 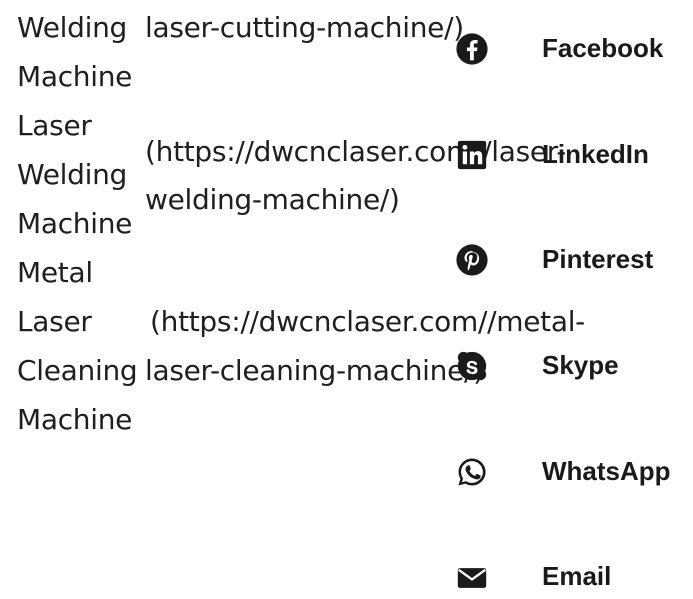 What do you see at coordinates (595, 154) in the screenshot?
I see `share-label-linkedin: LinkedIn` at bounding box center [595, 154].